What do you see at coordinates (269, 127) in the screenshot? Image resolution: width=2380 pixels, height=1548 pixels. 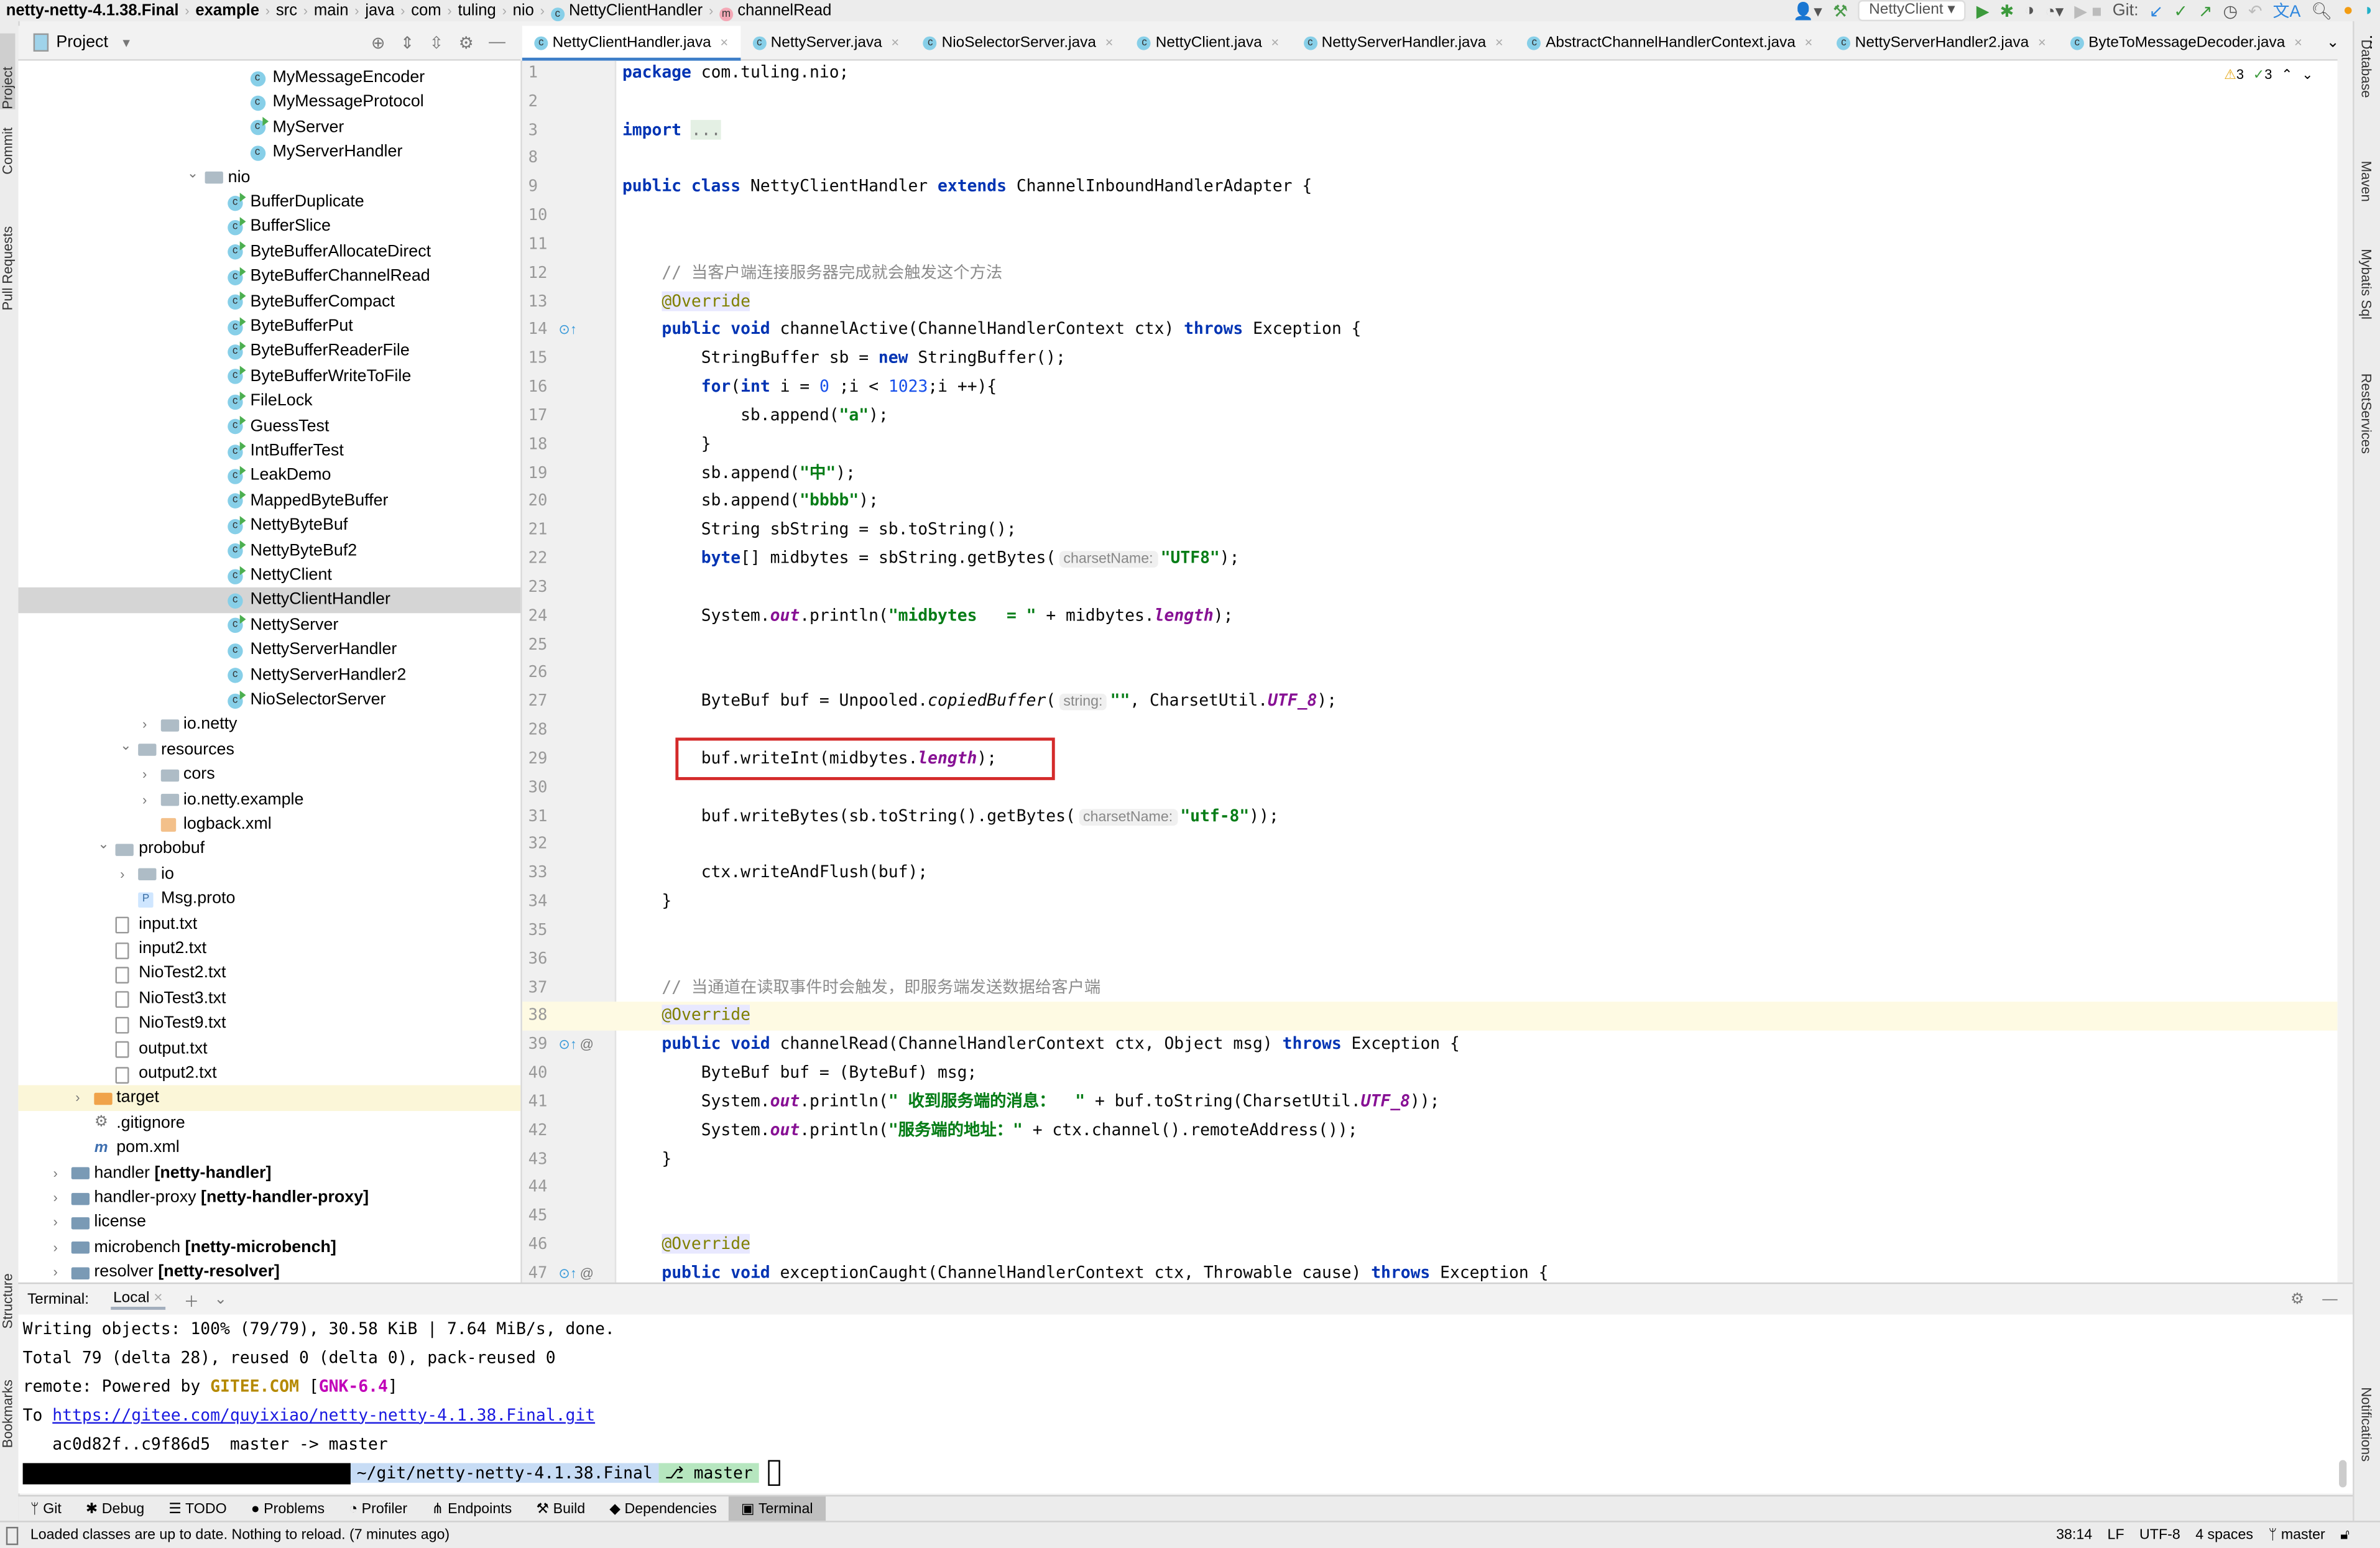 I see `tree-item: c MyServer` at bounding box center [269, 127].